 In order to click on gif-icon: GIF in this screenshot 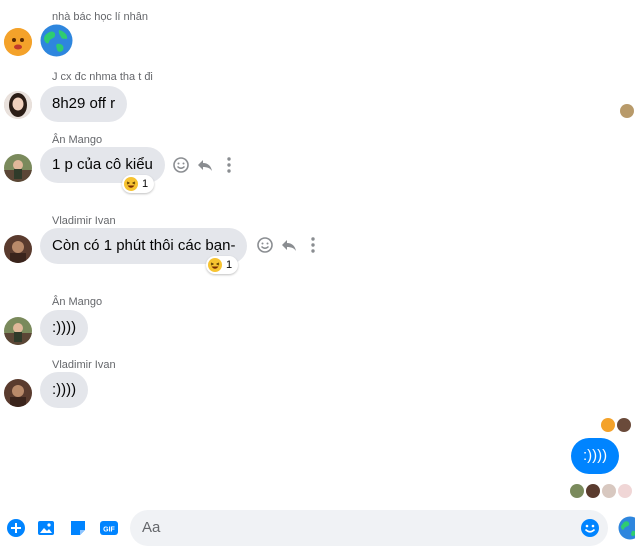, I will do `click(109, 528)`.